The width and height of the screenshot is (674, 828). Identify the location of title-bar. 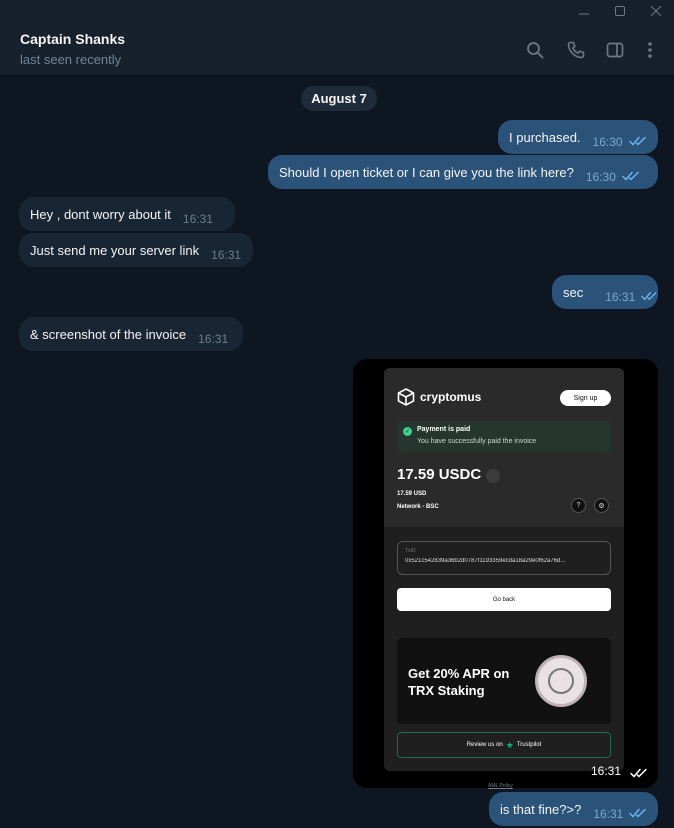
(337, 11).